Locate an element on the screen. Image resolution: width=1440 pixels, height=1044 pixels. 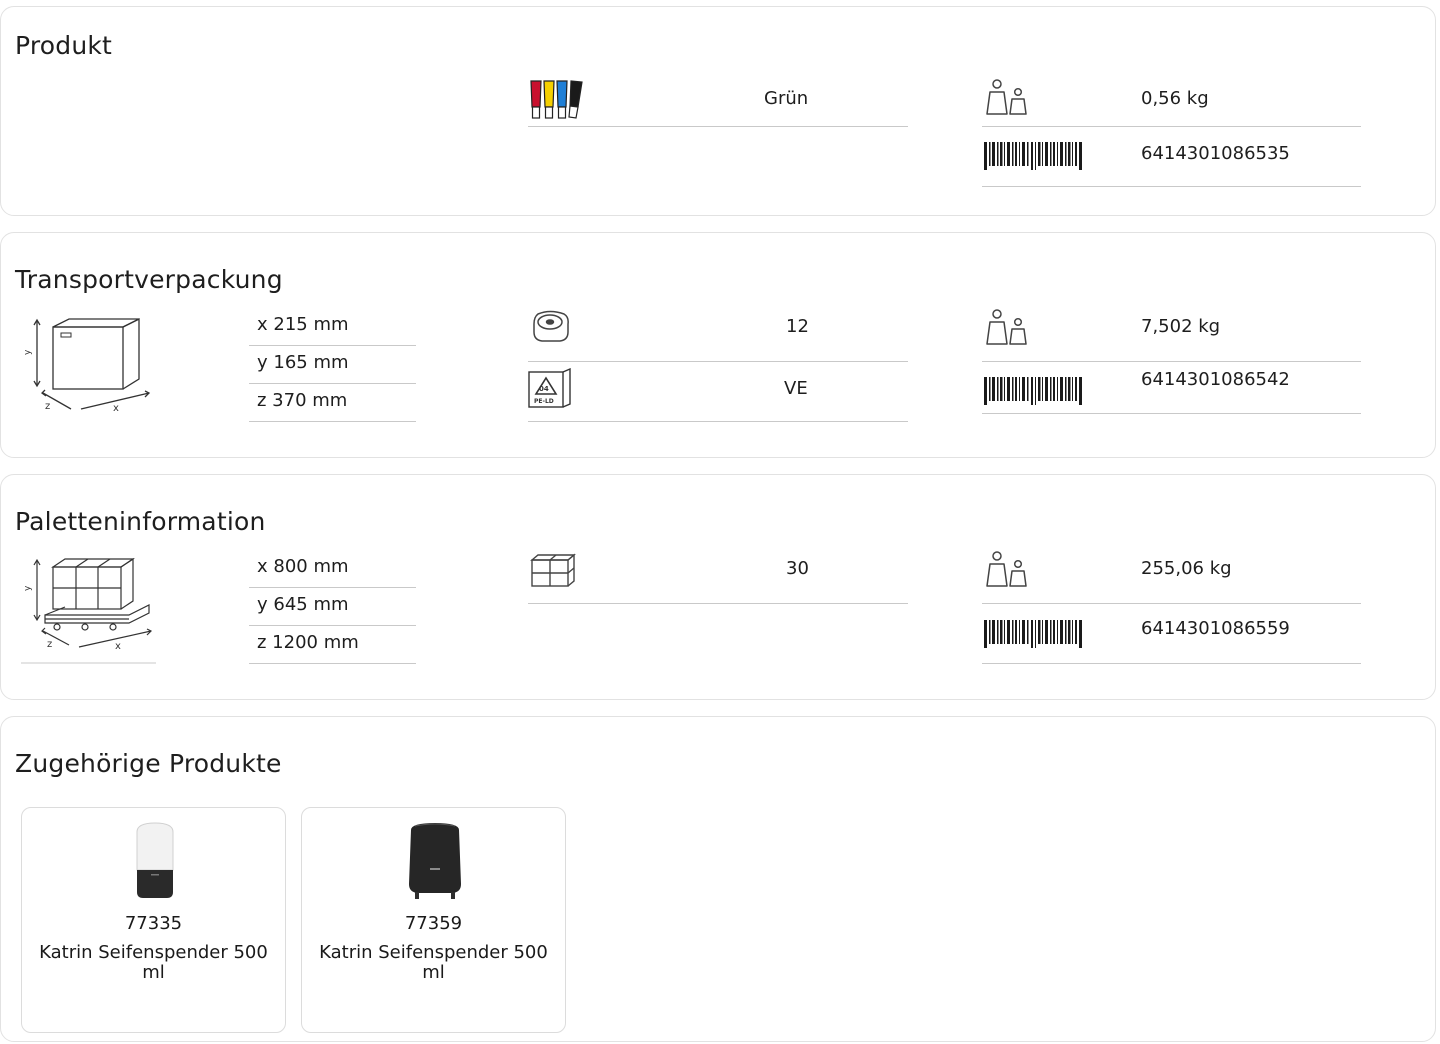
related-product-card: 77335 Katrin Seifenspender 500 ml is located at coordinates (153, 920).